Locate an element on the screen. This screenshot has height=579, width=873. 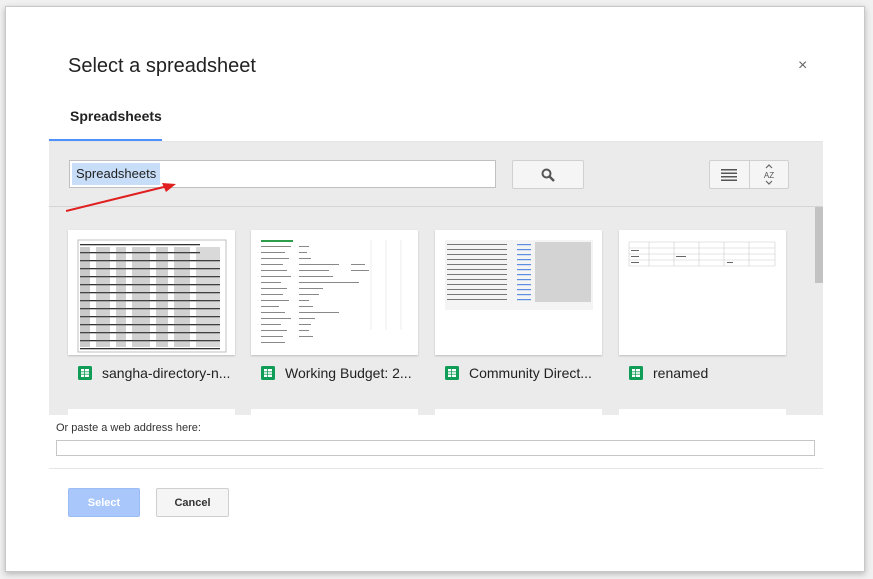
footer-divider is located at coordinates (436, 468).